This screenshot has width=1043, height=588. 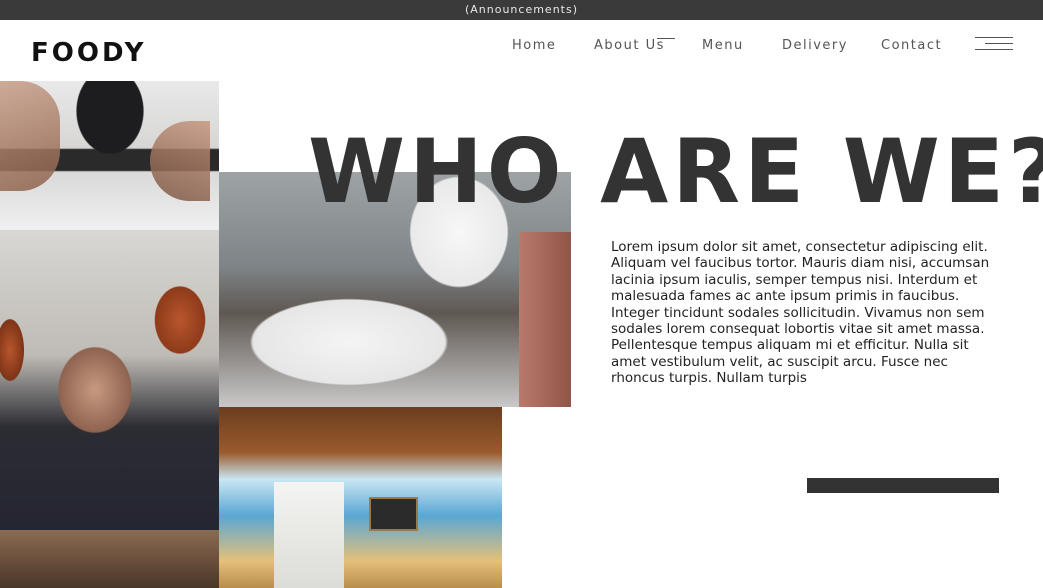 I want to click on announcement-text: (Announcements), so click(x=521, y=9).